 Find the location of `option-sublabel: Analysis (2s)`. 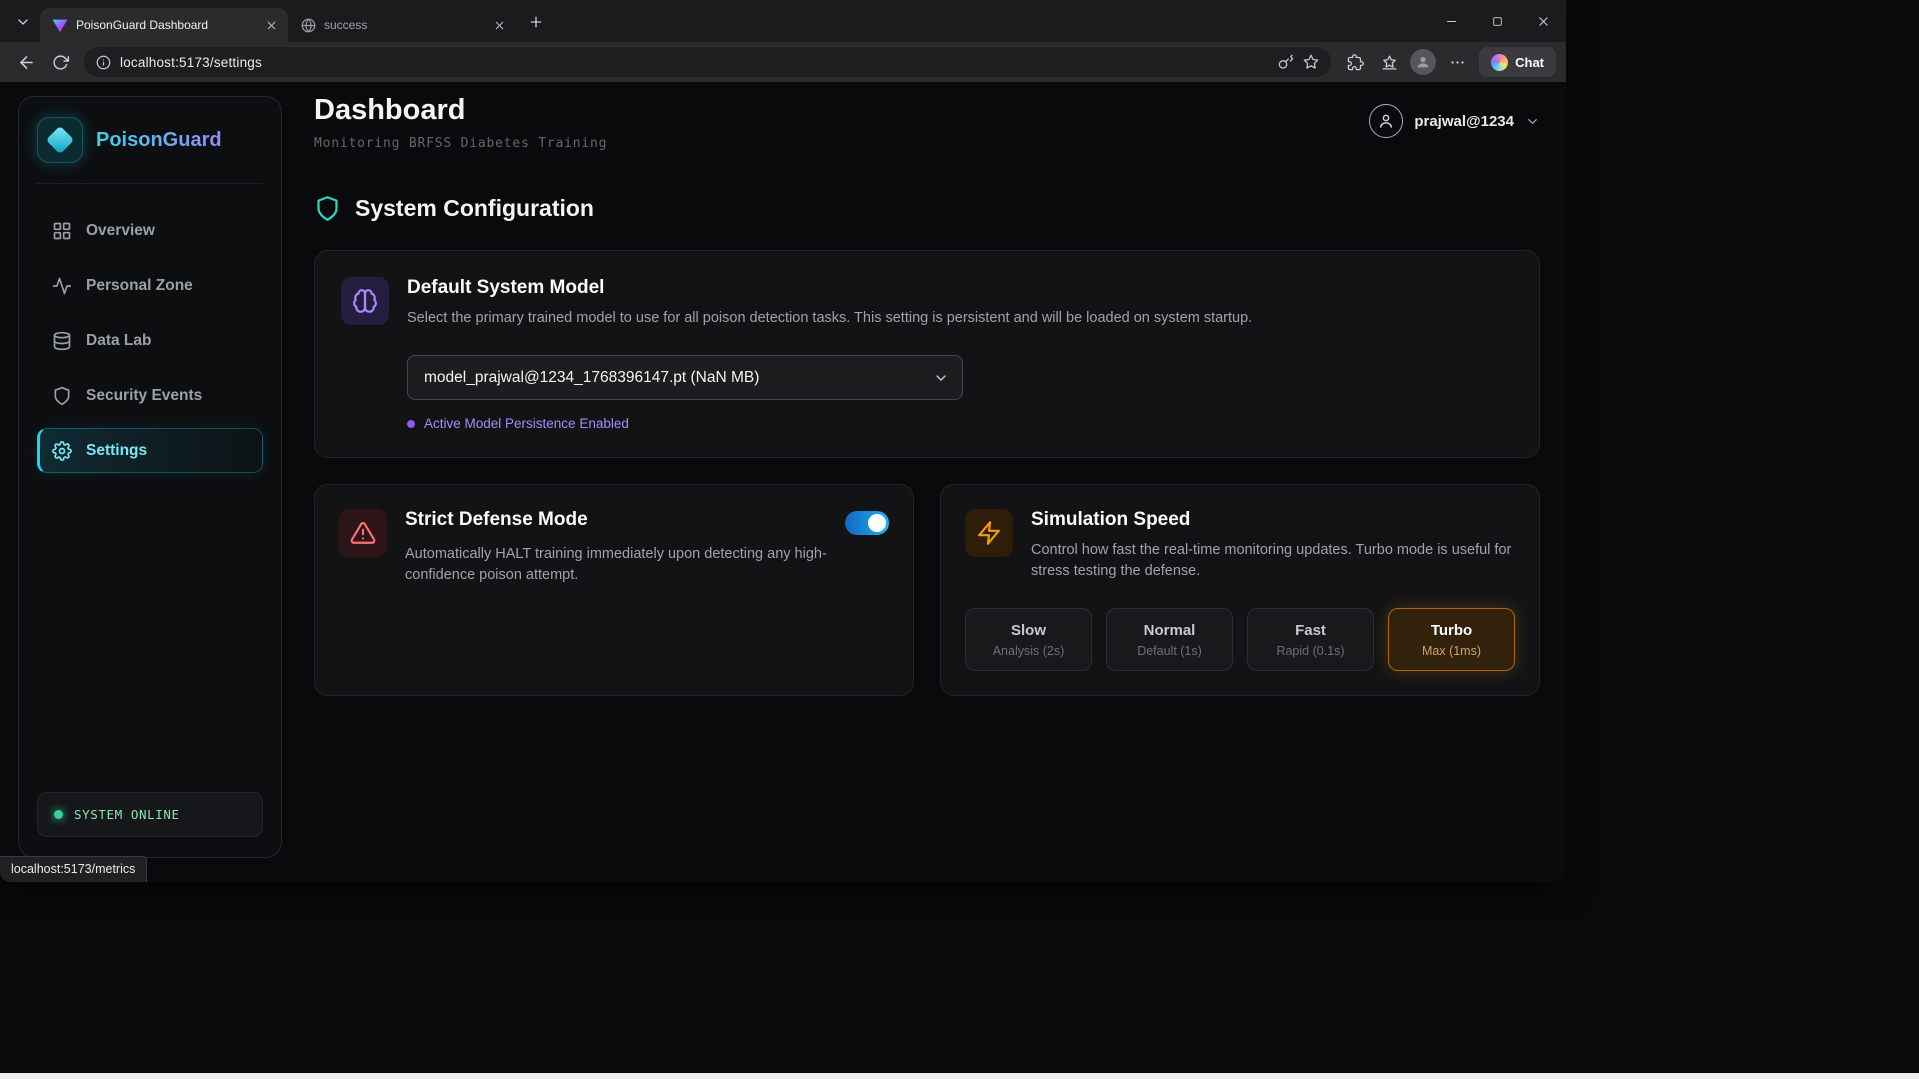

option-sublabel: Analysis (2s) is located at coordinates (1028, 651).